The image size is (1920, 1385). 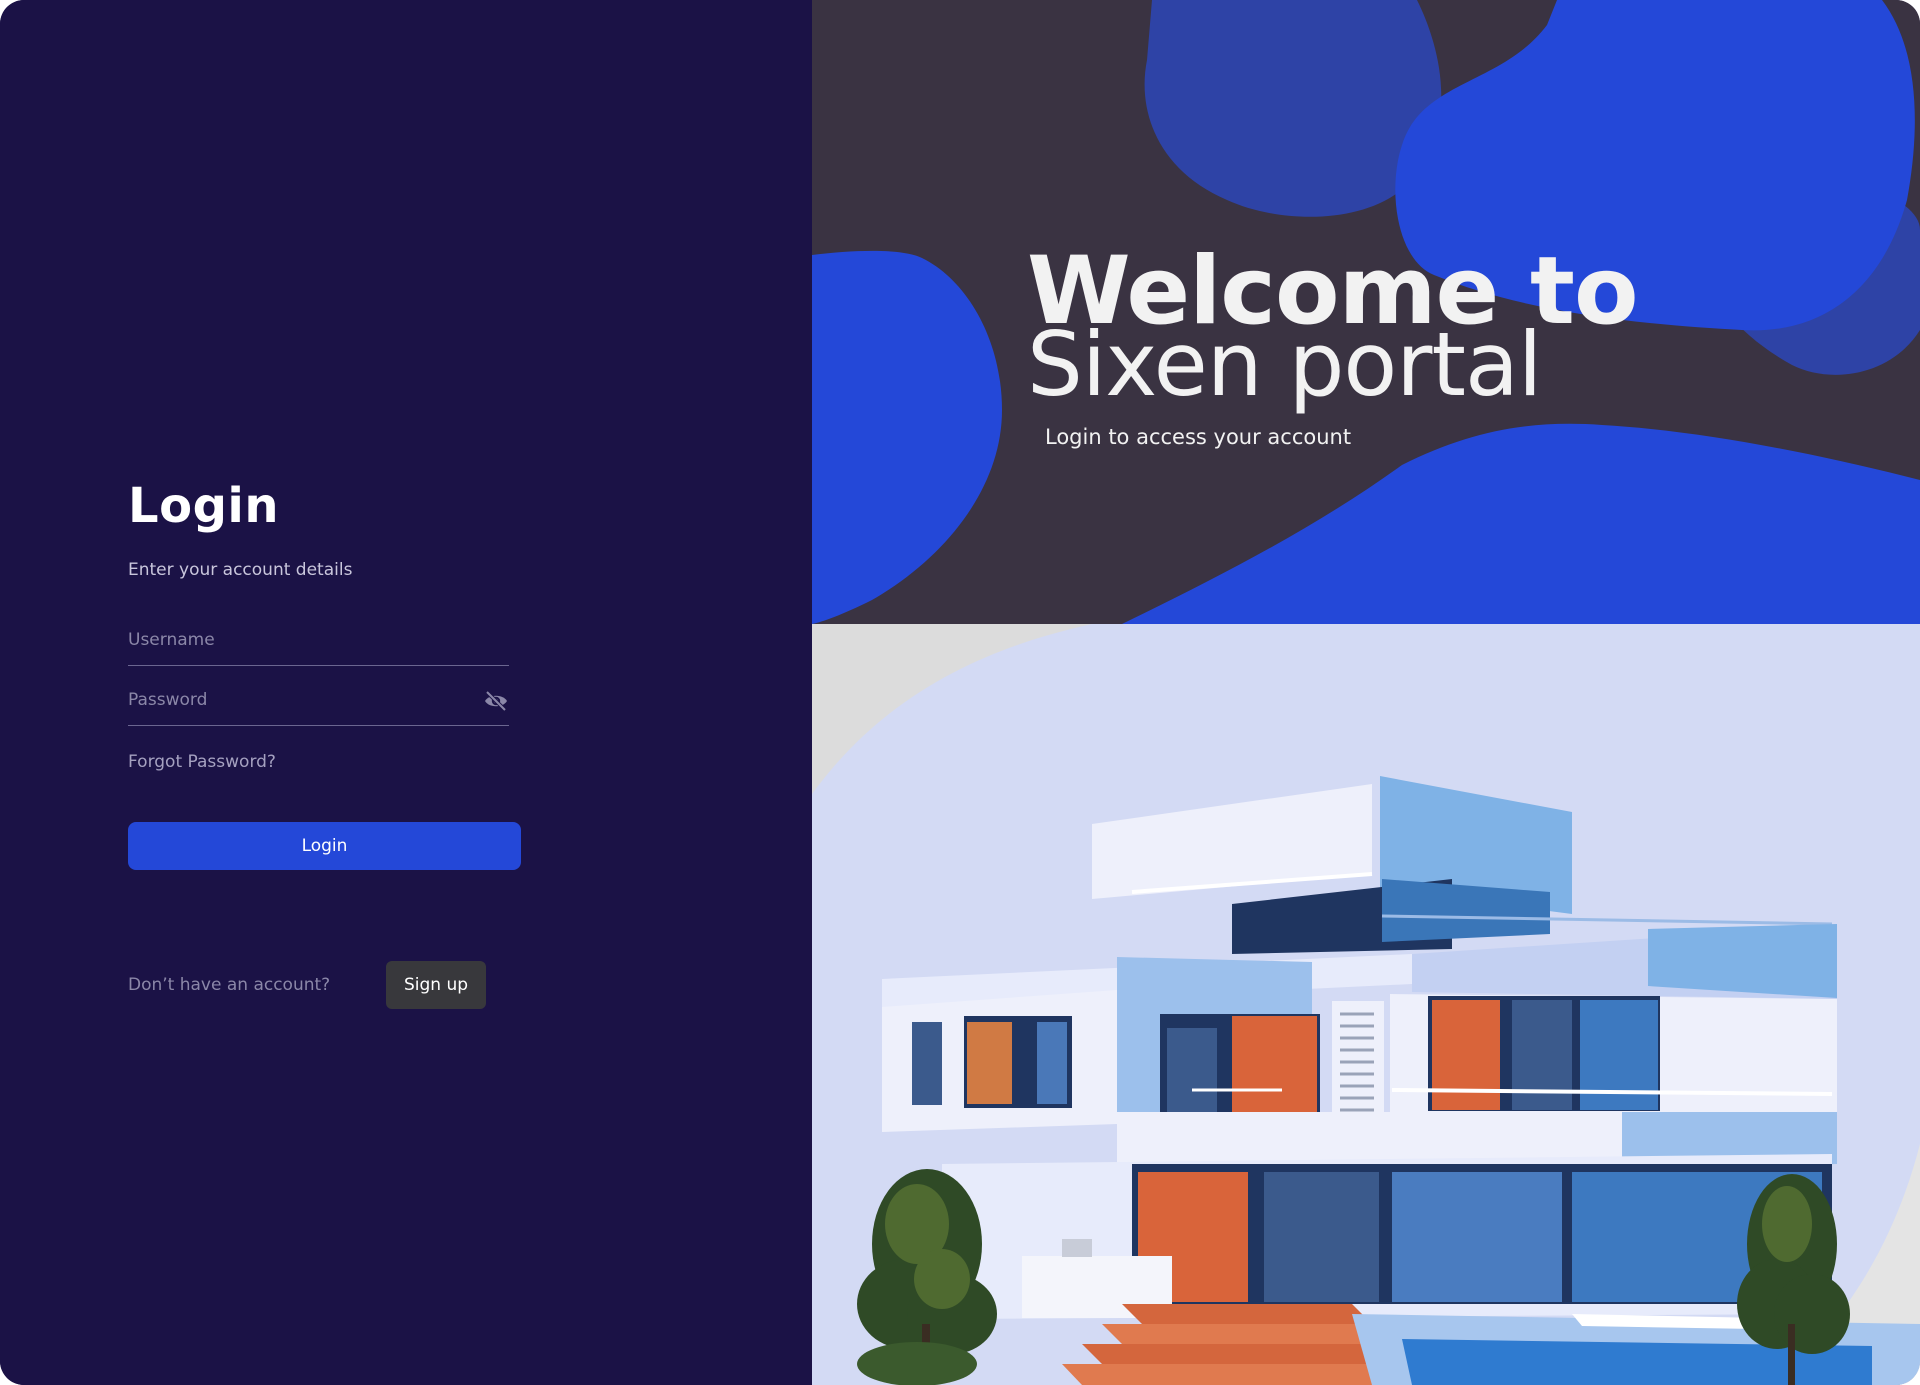 What do you see at coordinates (298, 700) in the screenshot?
I see `password-input` at bounding box center [298, 700].